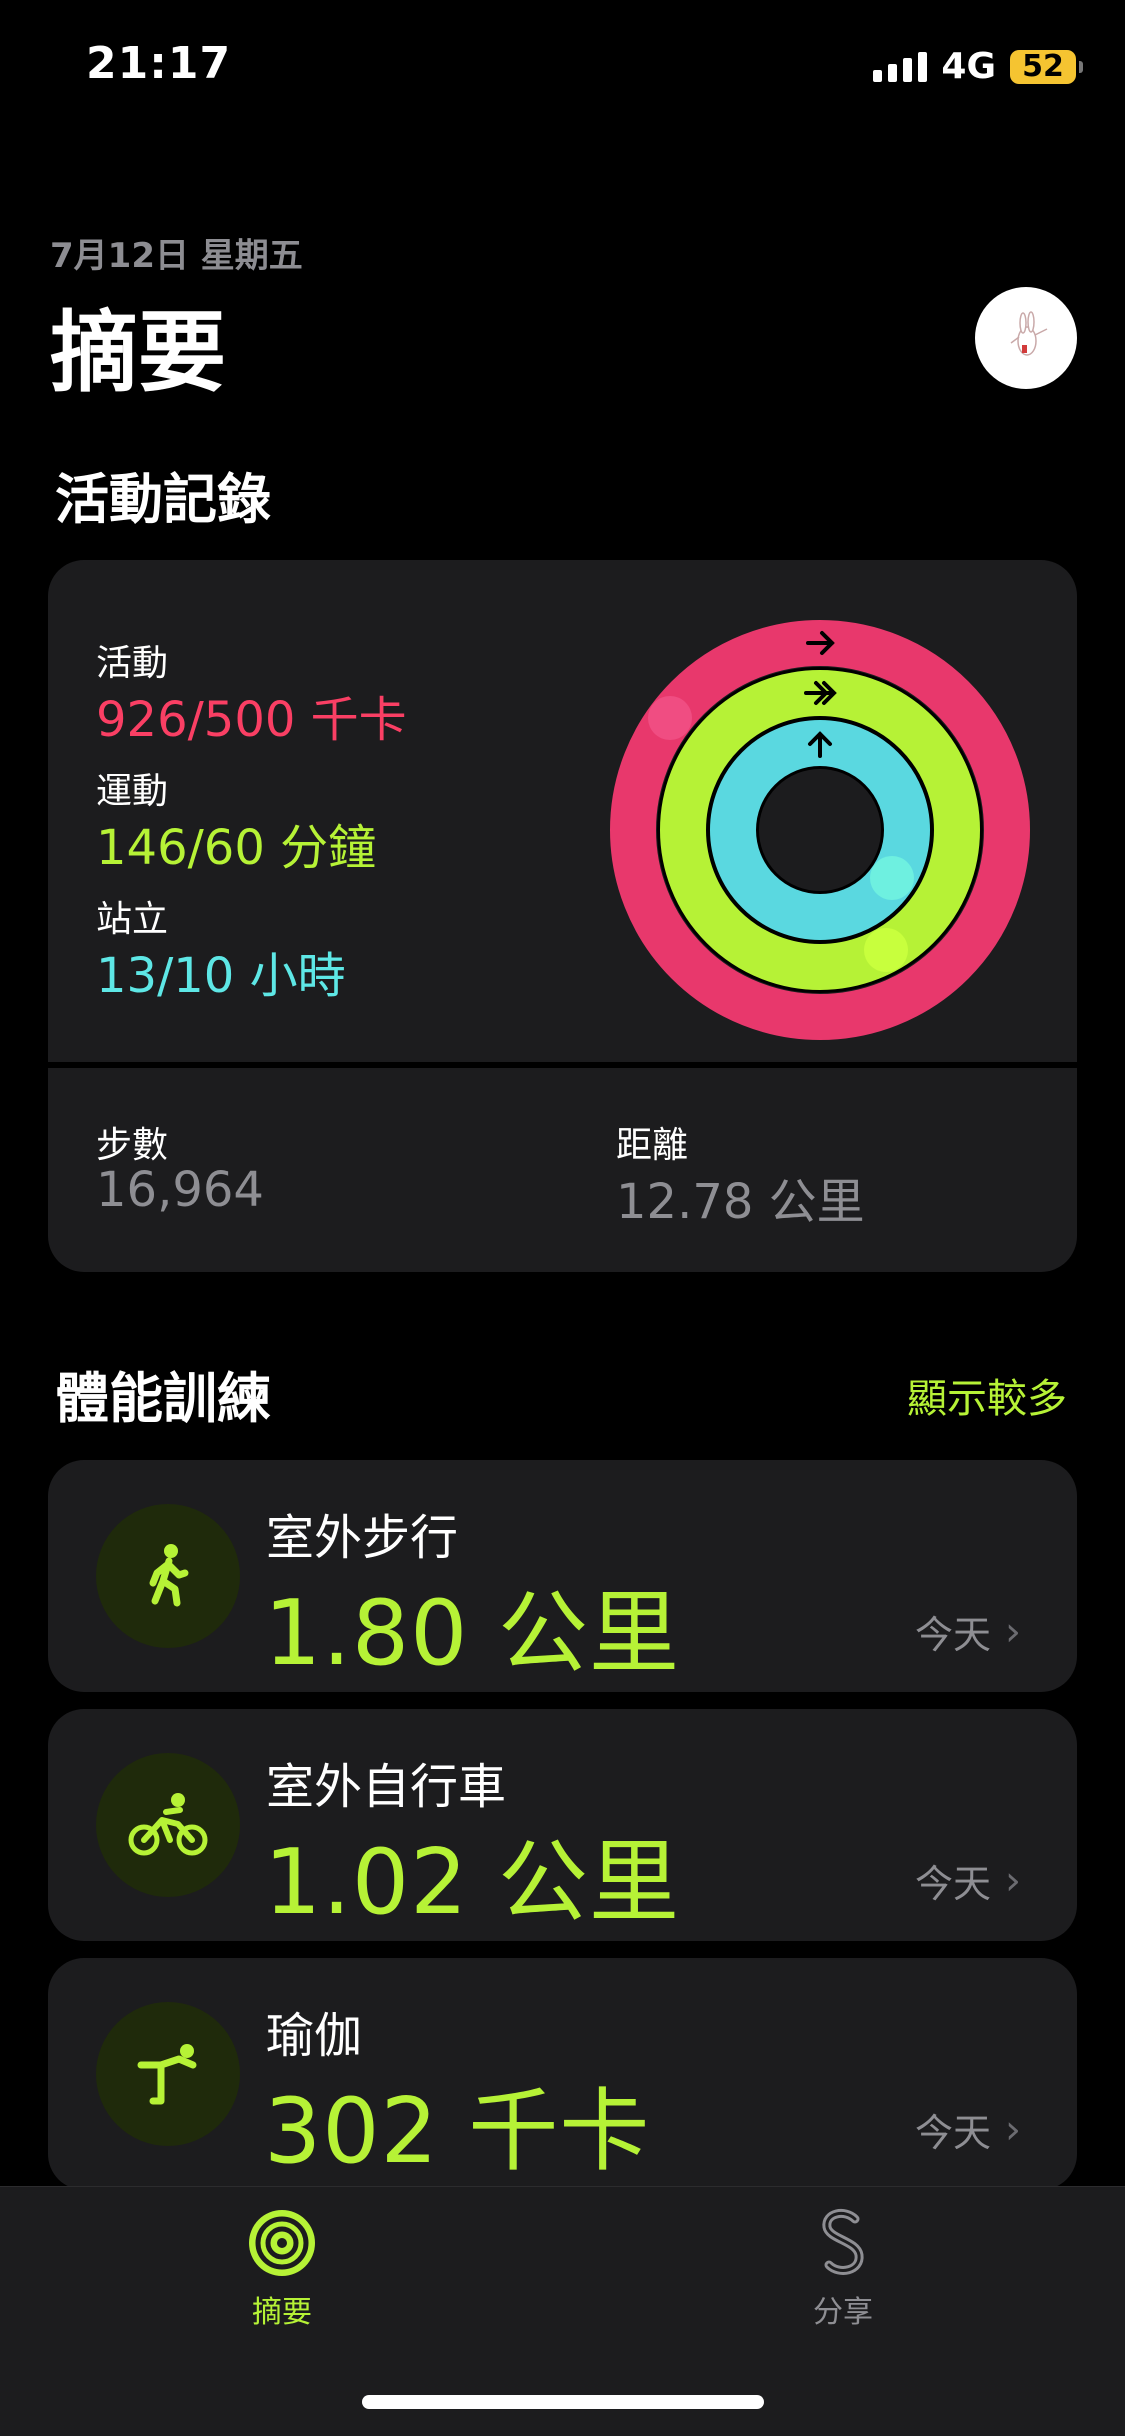 The height and width of the screenshot is (2436, 1125). What do you see at coordinates (563, 2402) in the screenshot?
I see `home-indicator` at bounding box center [563, 2402].